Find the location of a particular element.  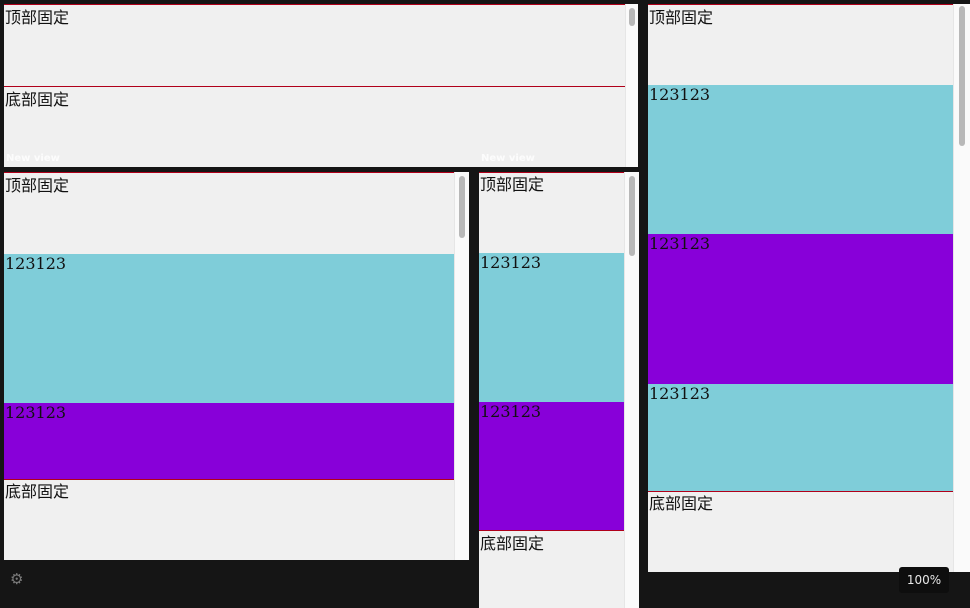

view-panel-c-scrollbar is located at coordinates (631, 390).